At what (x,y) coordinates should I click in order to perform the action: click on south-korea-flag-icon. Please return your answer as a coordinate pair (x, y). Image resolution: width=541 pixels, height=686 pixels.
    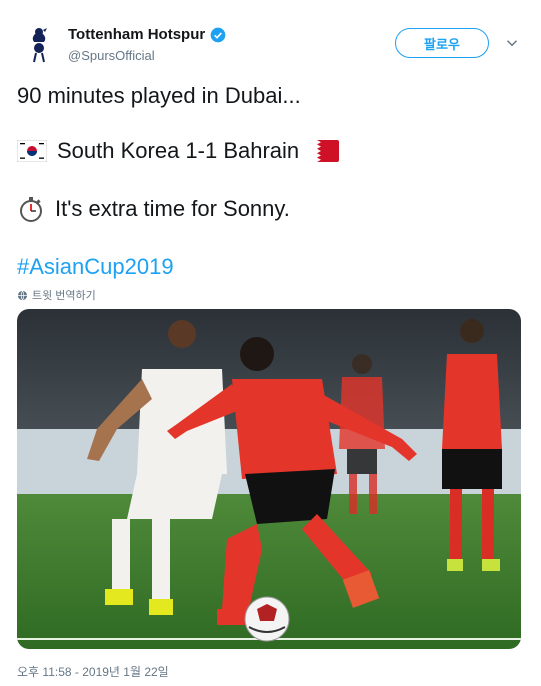
    Looking at the image, I should click on (32, 151).